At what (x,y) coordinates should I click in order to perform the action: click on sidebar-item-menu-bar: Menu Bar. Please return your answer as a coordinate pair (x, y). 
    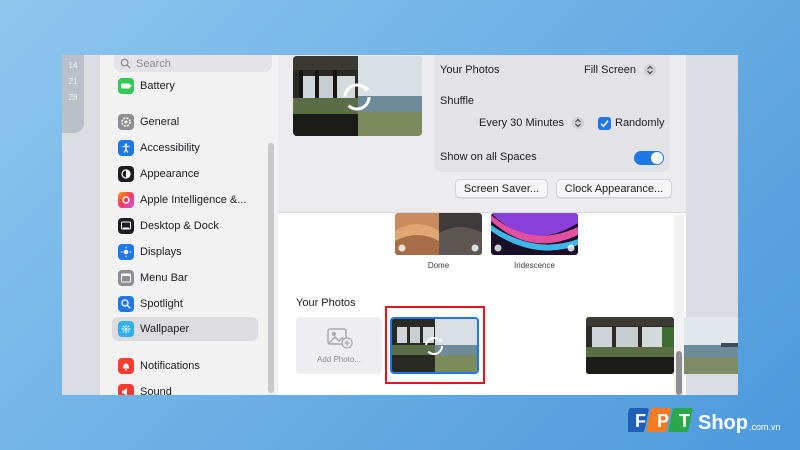
    Looking at the image, I should click on (185, 278).